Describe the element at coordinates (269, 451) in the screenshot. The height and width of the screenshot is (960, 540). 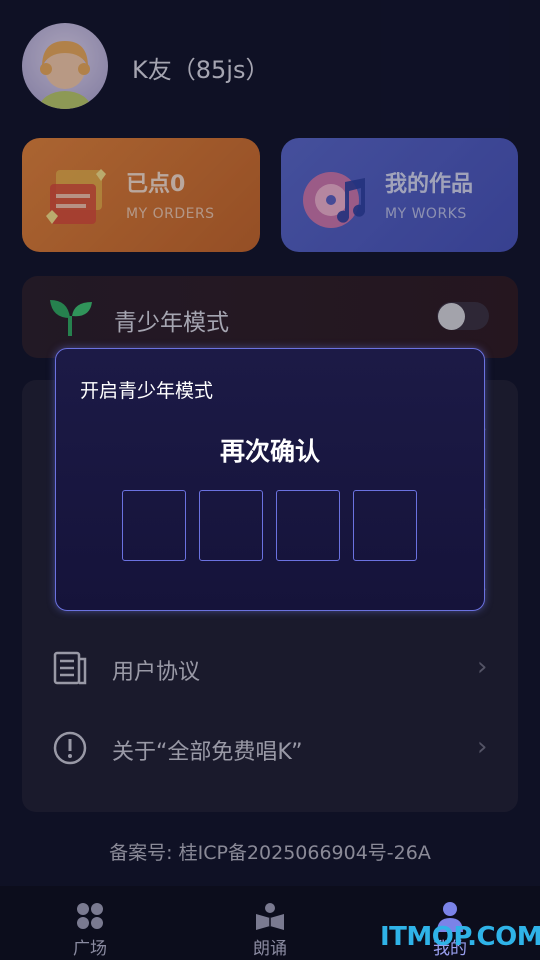
I see `dialog-heading: 再次确认` at that location.